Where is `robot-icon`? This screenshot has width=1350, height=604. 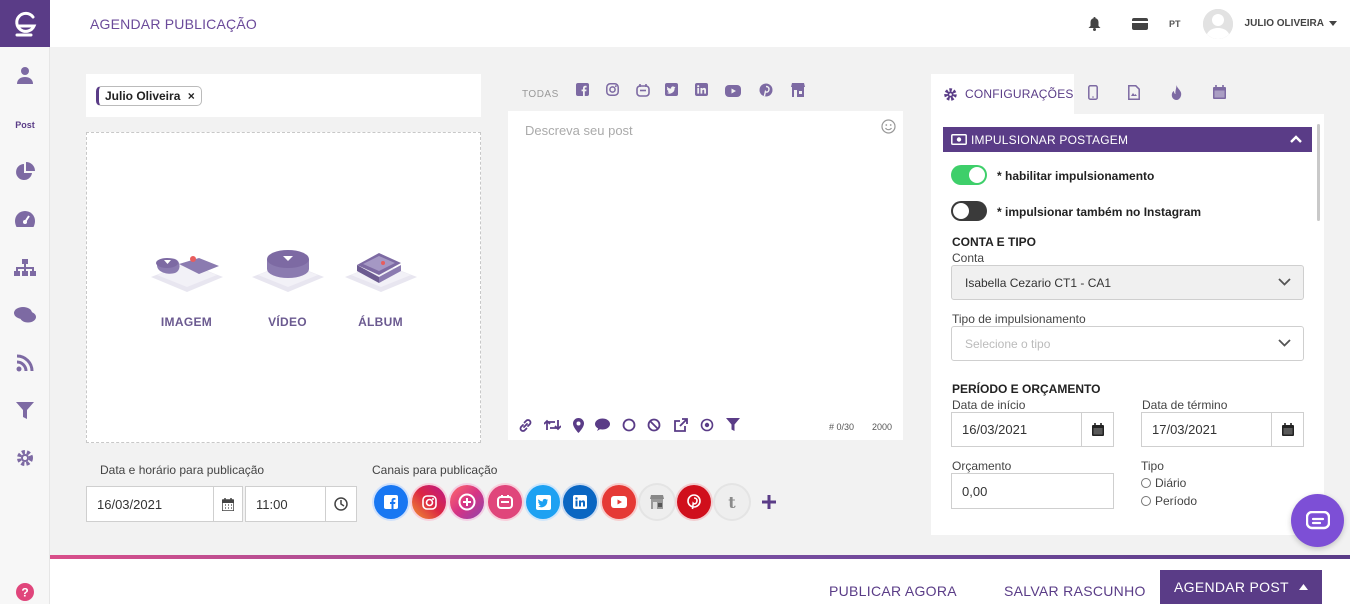
robot-icon is located at coordinates (505, 502).